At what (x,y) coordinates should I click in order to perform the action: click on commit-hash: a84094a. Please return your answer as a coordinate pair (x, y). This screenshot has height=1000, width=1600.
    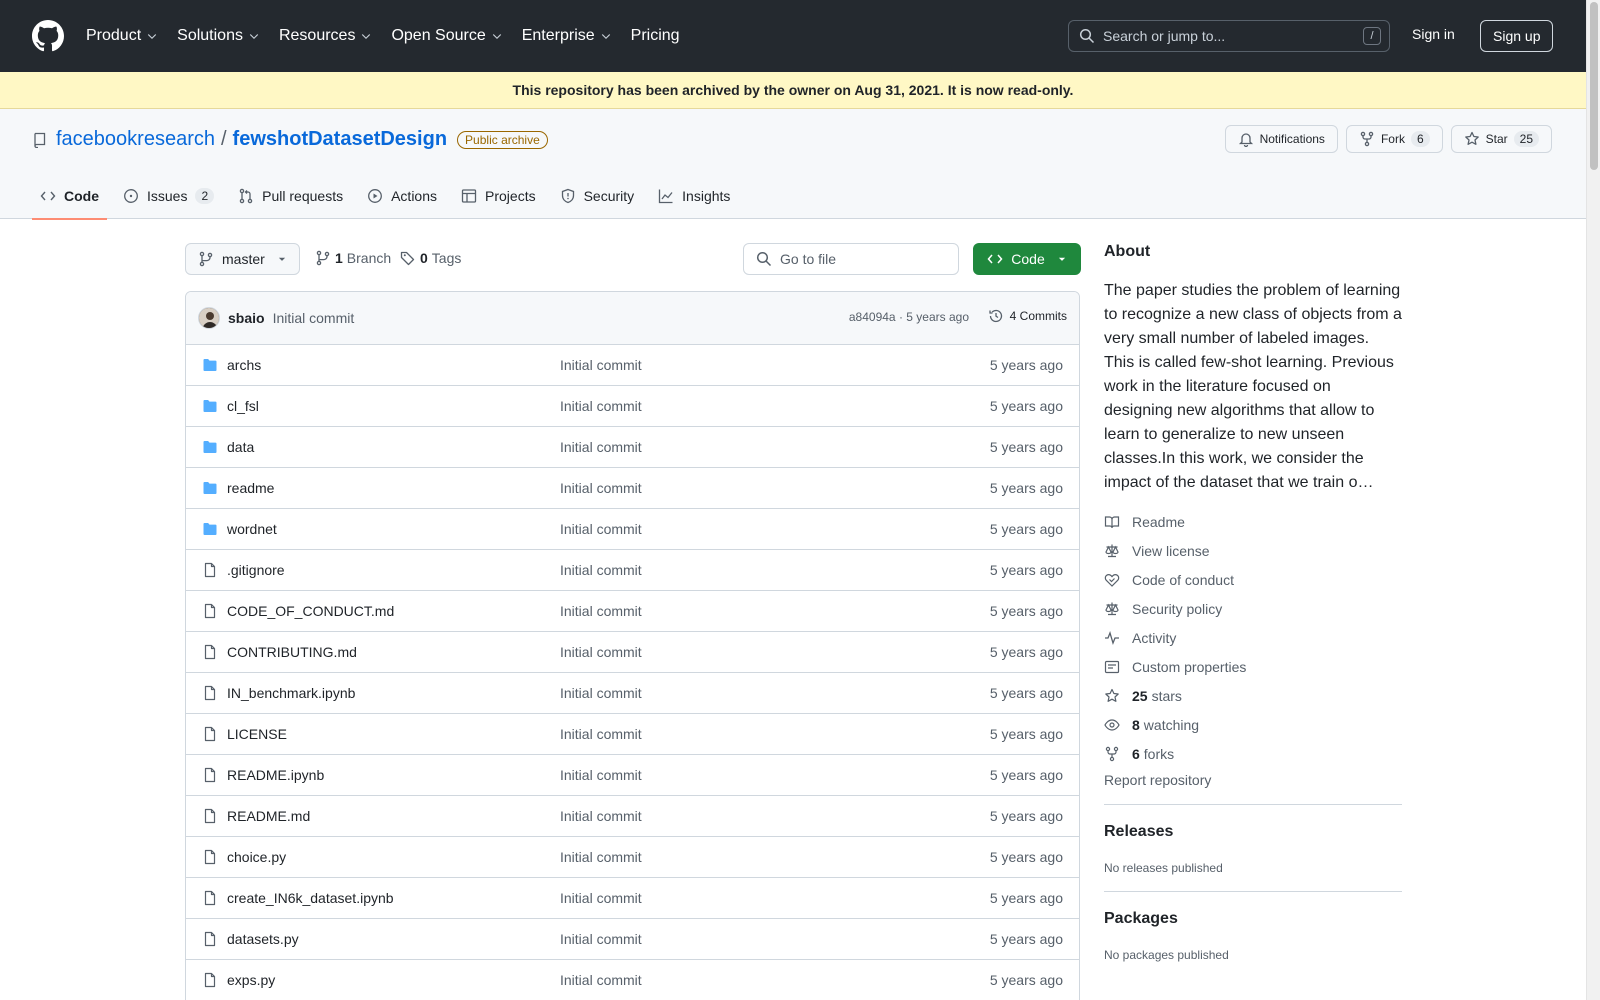
    Looking at the image, I should click on (872, 317).